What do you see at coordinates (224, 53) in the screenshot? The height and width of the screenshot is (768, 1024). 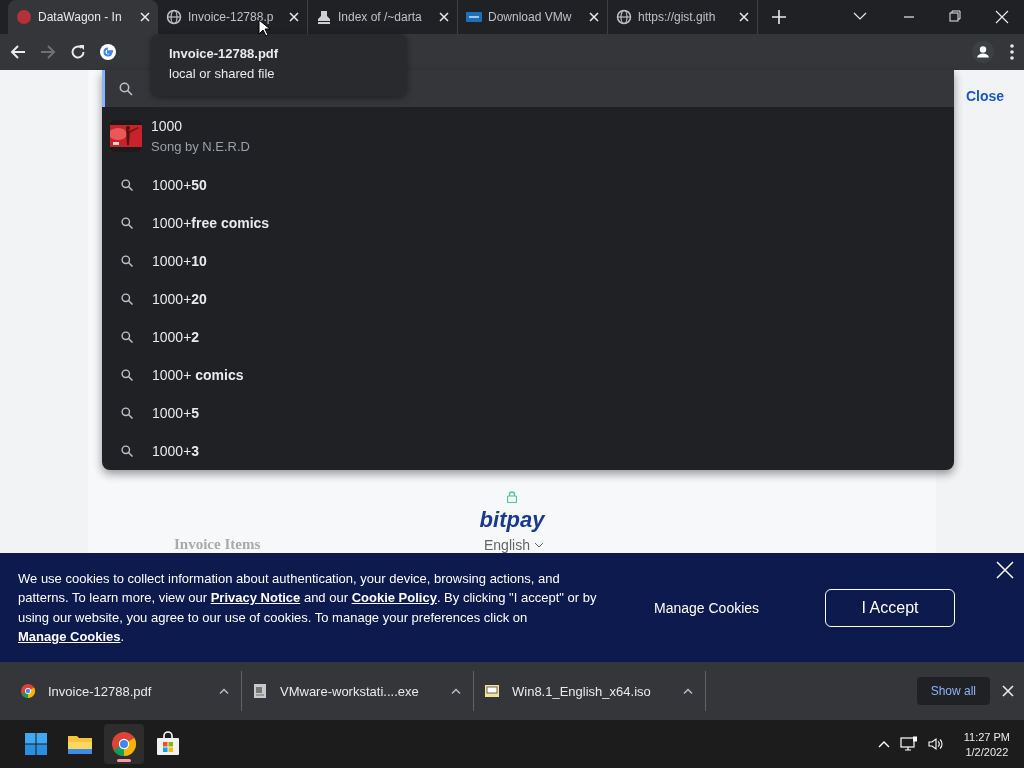 I see `tooltip-title: Invoice-12788.pdf` at bounding box center [224, 53].